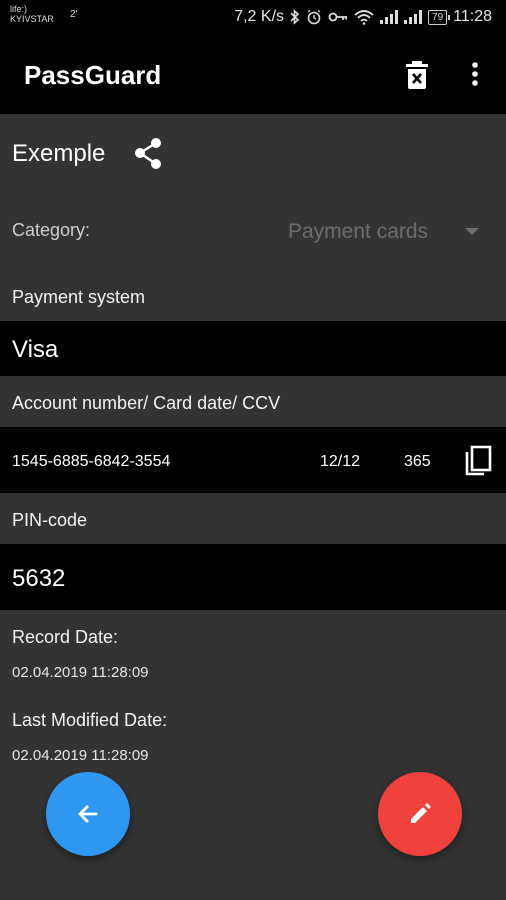 The image size is (506, 900). Describe the element at coordinates (90, 720) in the screenshot. I see `modified-date-label: Last Modified Date:` at that location.